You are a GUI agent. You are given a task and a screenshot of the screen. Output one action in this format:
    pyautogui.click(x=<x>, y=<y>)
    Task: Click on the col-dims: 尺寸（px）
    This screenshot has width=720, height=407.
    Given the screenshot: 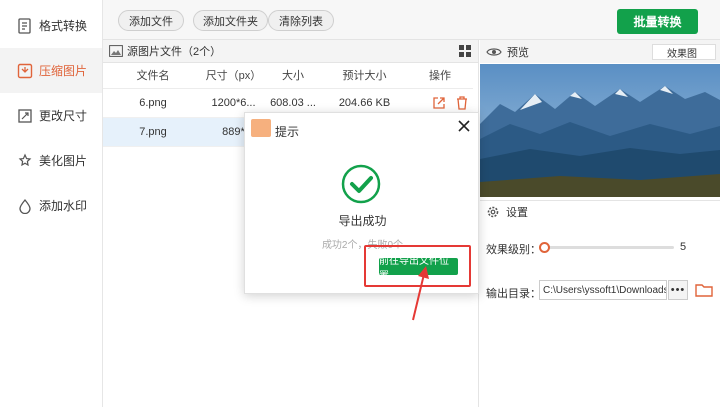 What is the action you would take?
    pyautogui.click(x=233, y=76)
    